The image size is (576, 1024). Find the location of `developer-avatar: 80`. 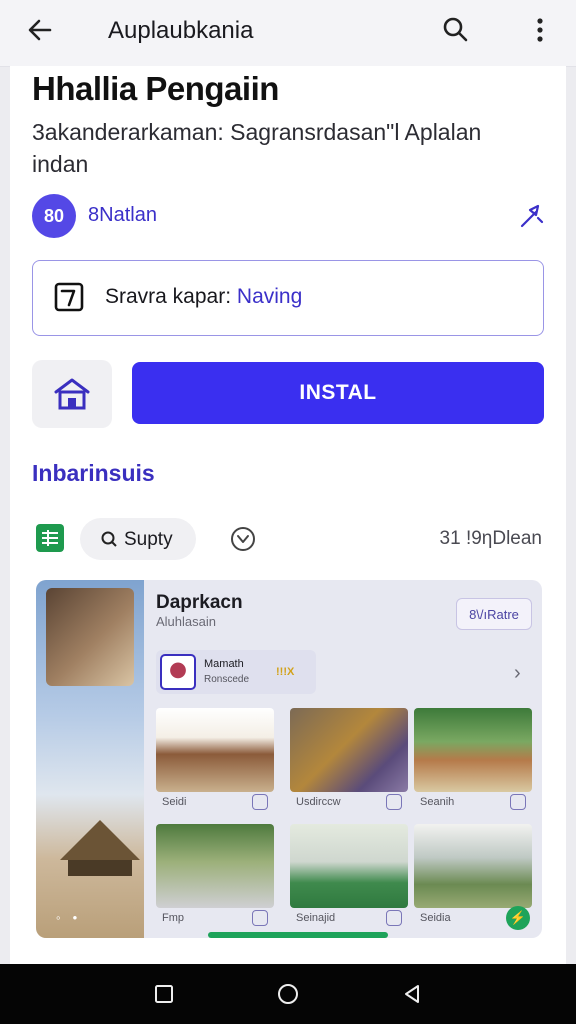

developer-avatar: 80 is located at coordinates (54, 216).